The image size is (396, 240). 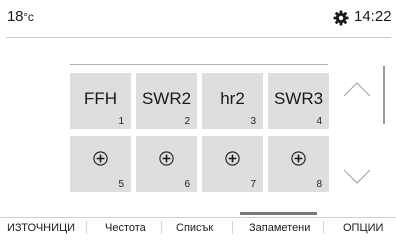 What do you see at coordinates (278, 213) in the screenshot?
I see `active-tab-indicator` at bounding box center [278, 213].